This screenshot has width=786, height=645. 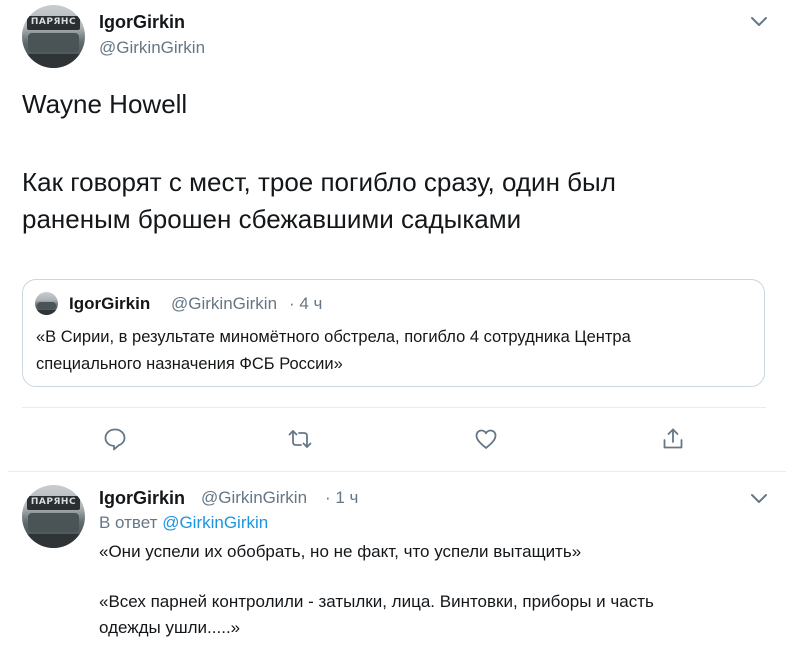 I want to click on actions-divider, so click(x=394, y=407).